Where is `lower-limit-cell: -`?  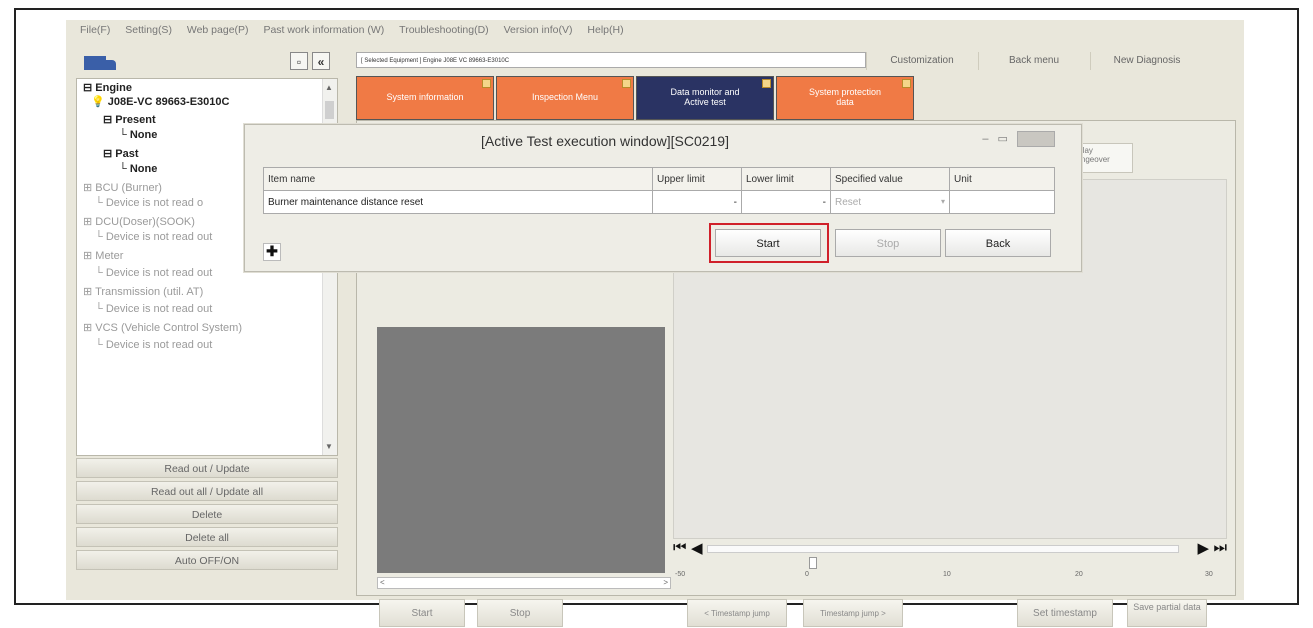 lower-limit-cell: - is located at coordinates (786, 202).